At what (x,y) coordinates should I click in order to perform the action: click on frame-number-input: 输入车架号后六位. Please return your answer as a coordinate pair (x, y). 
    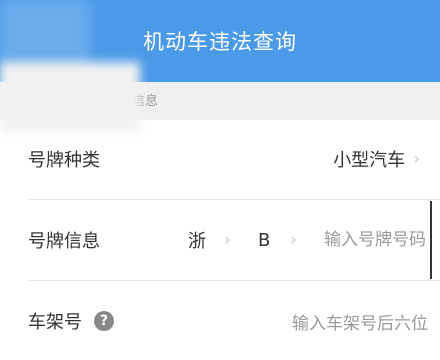
    Looking at the image, I should click on (360, 321).